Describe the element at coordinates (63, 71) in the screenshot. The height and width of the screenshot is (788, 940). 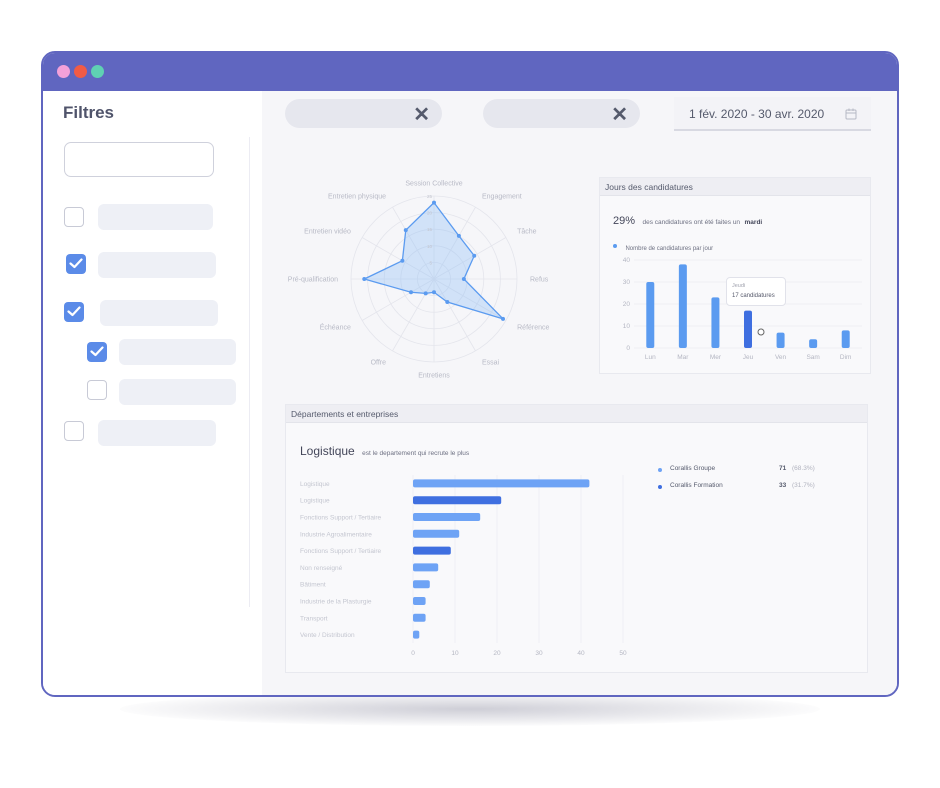
I see `close-dot` at that location.